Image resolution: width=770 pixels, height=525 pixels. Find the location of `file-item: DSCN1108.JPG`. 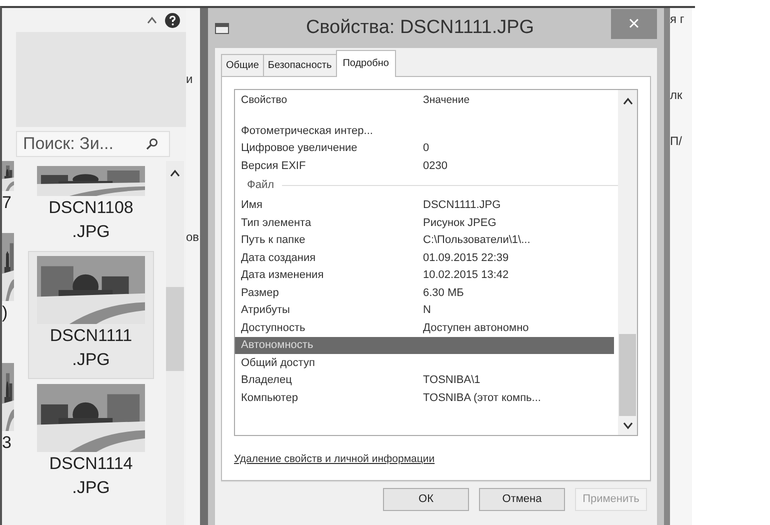

file-item: DSCN1108.JPG is located at coordinates (91, 206).